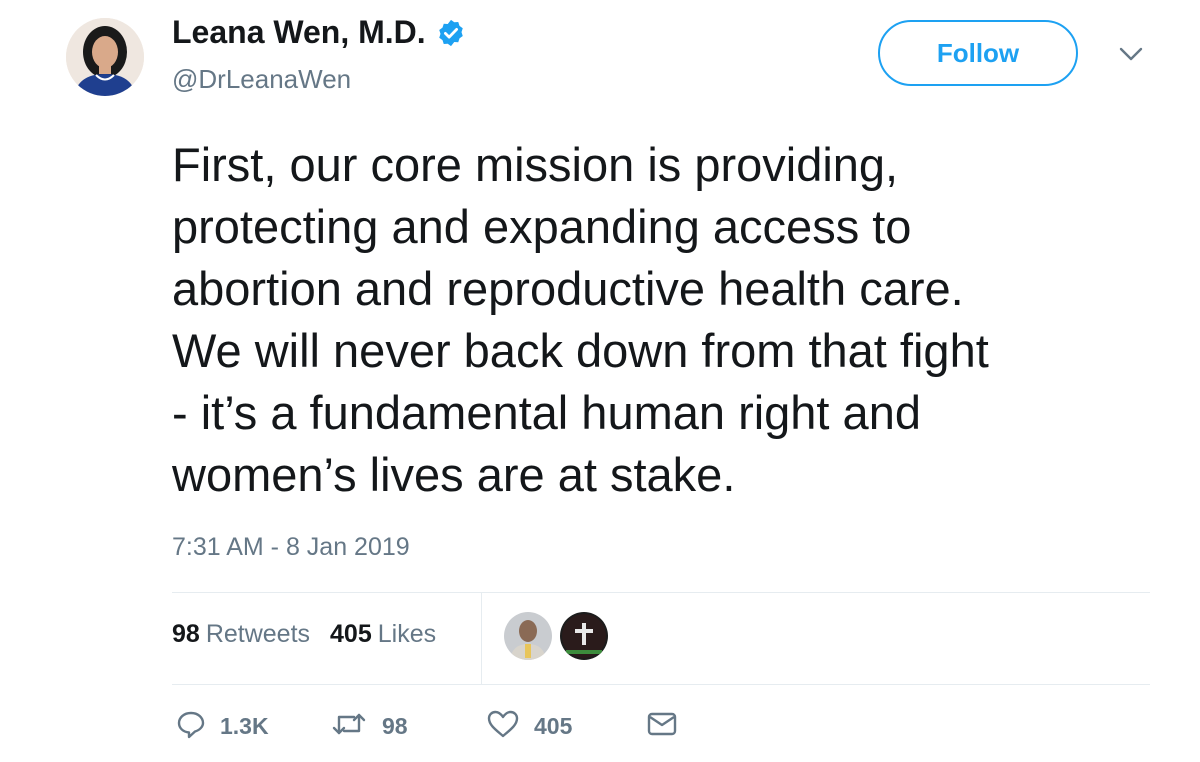  I want to click on likes-stat: 405 Likes, so click(383, 634).